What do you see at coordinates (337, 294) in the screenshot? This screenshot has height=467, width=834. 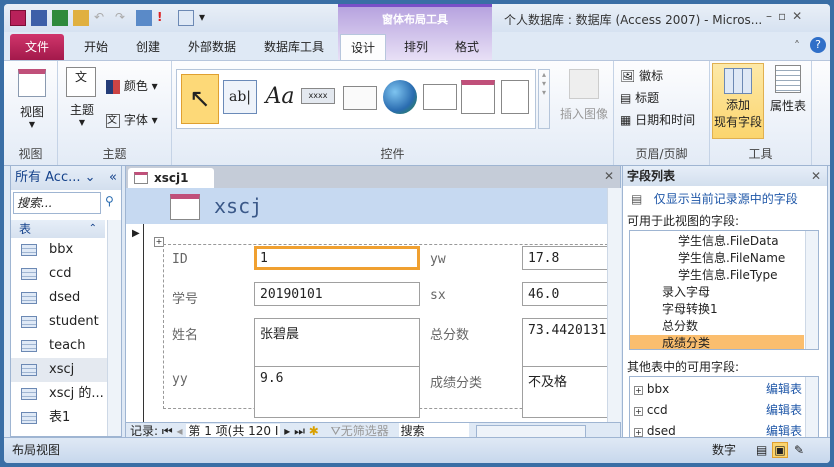 I see `field-value-input: 20190101` at bounding box center [337, 294].